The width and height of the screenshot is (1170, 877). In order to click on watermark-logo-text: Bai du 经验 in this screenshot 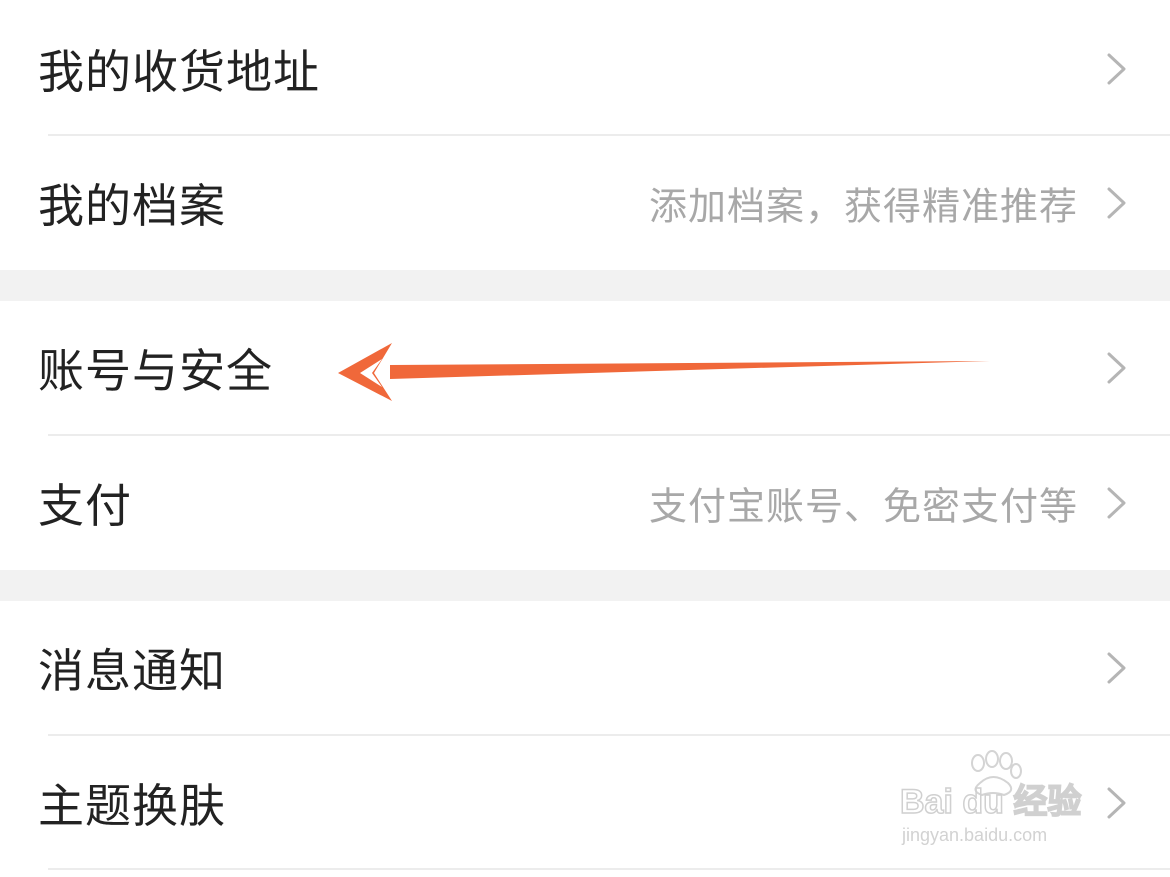, I will do `click(990, 801)`.